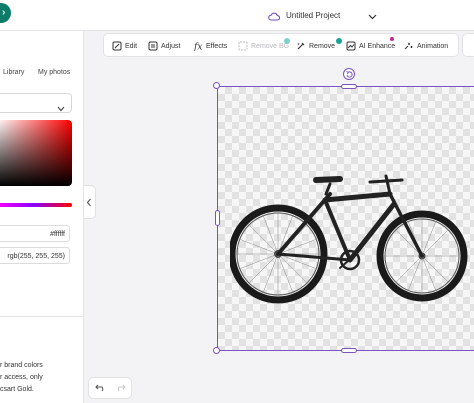  I want to click on ai-enhance-label: AI Enhance, so click(377, 46).